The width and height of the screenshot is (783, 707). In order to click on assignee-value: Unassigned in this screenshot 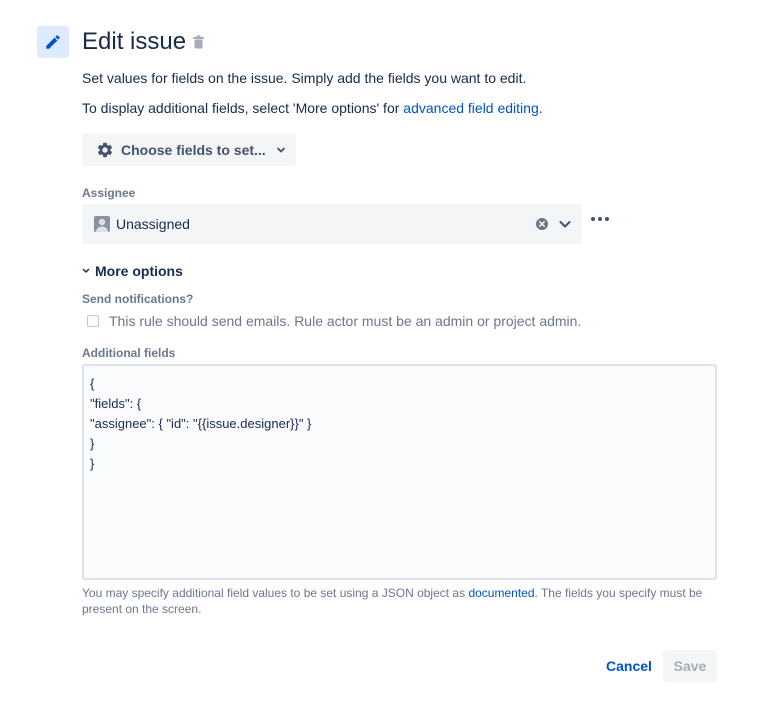, I will do `click(153, 224)`.